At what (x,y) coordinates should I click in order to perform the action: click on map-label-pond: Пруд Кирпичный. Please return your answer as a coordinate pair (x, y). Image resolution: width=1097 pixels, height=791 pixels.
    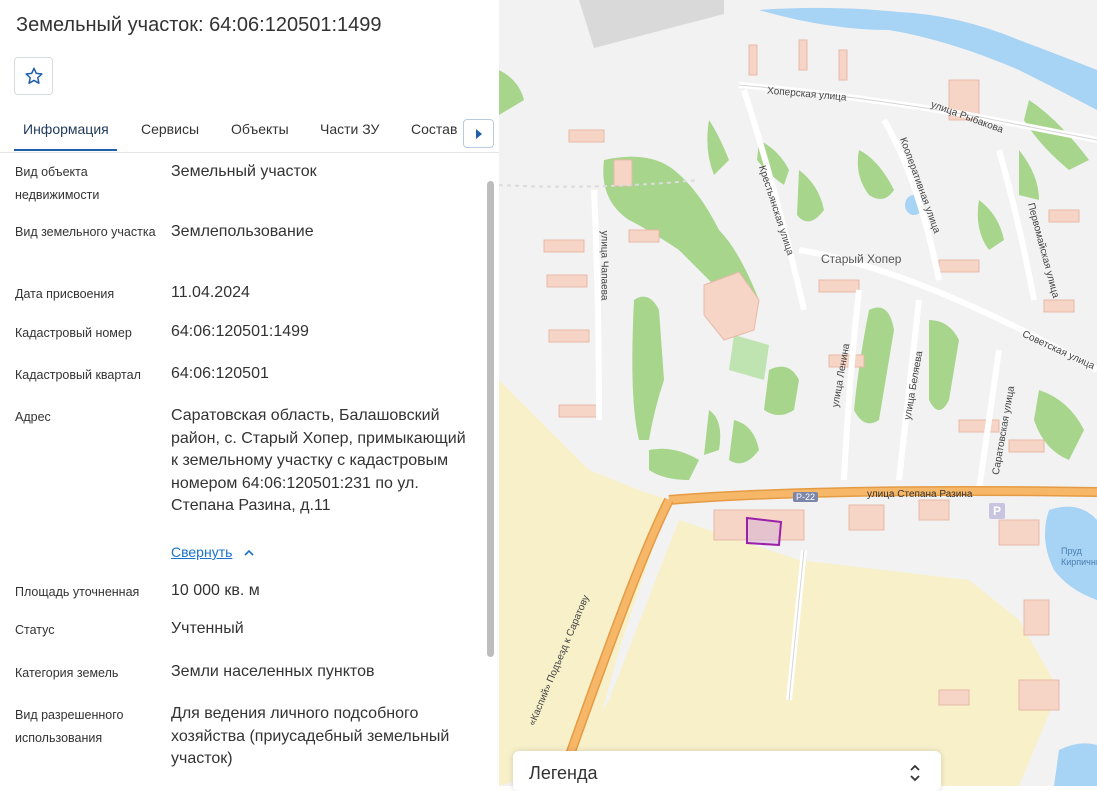
    Looking at the image, I should click on (1079, 556).